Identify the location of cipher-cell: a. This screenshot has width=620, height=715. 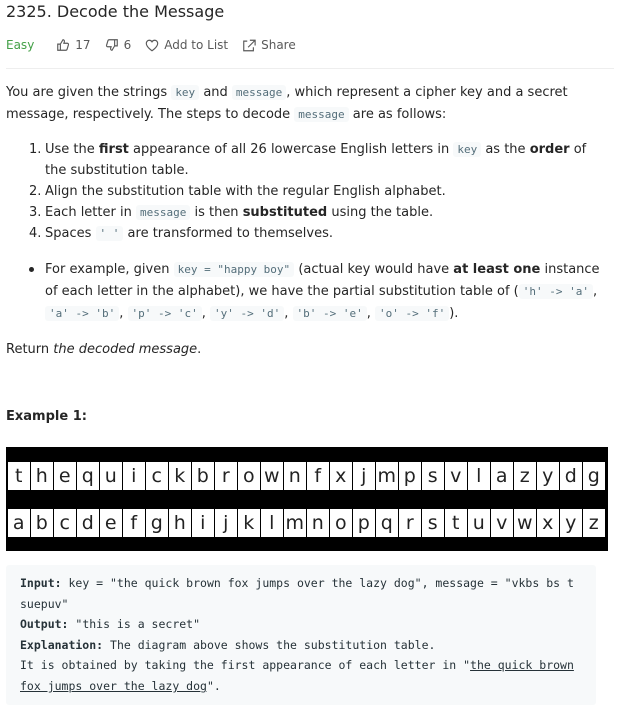
(502, 476).